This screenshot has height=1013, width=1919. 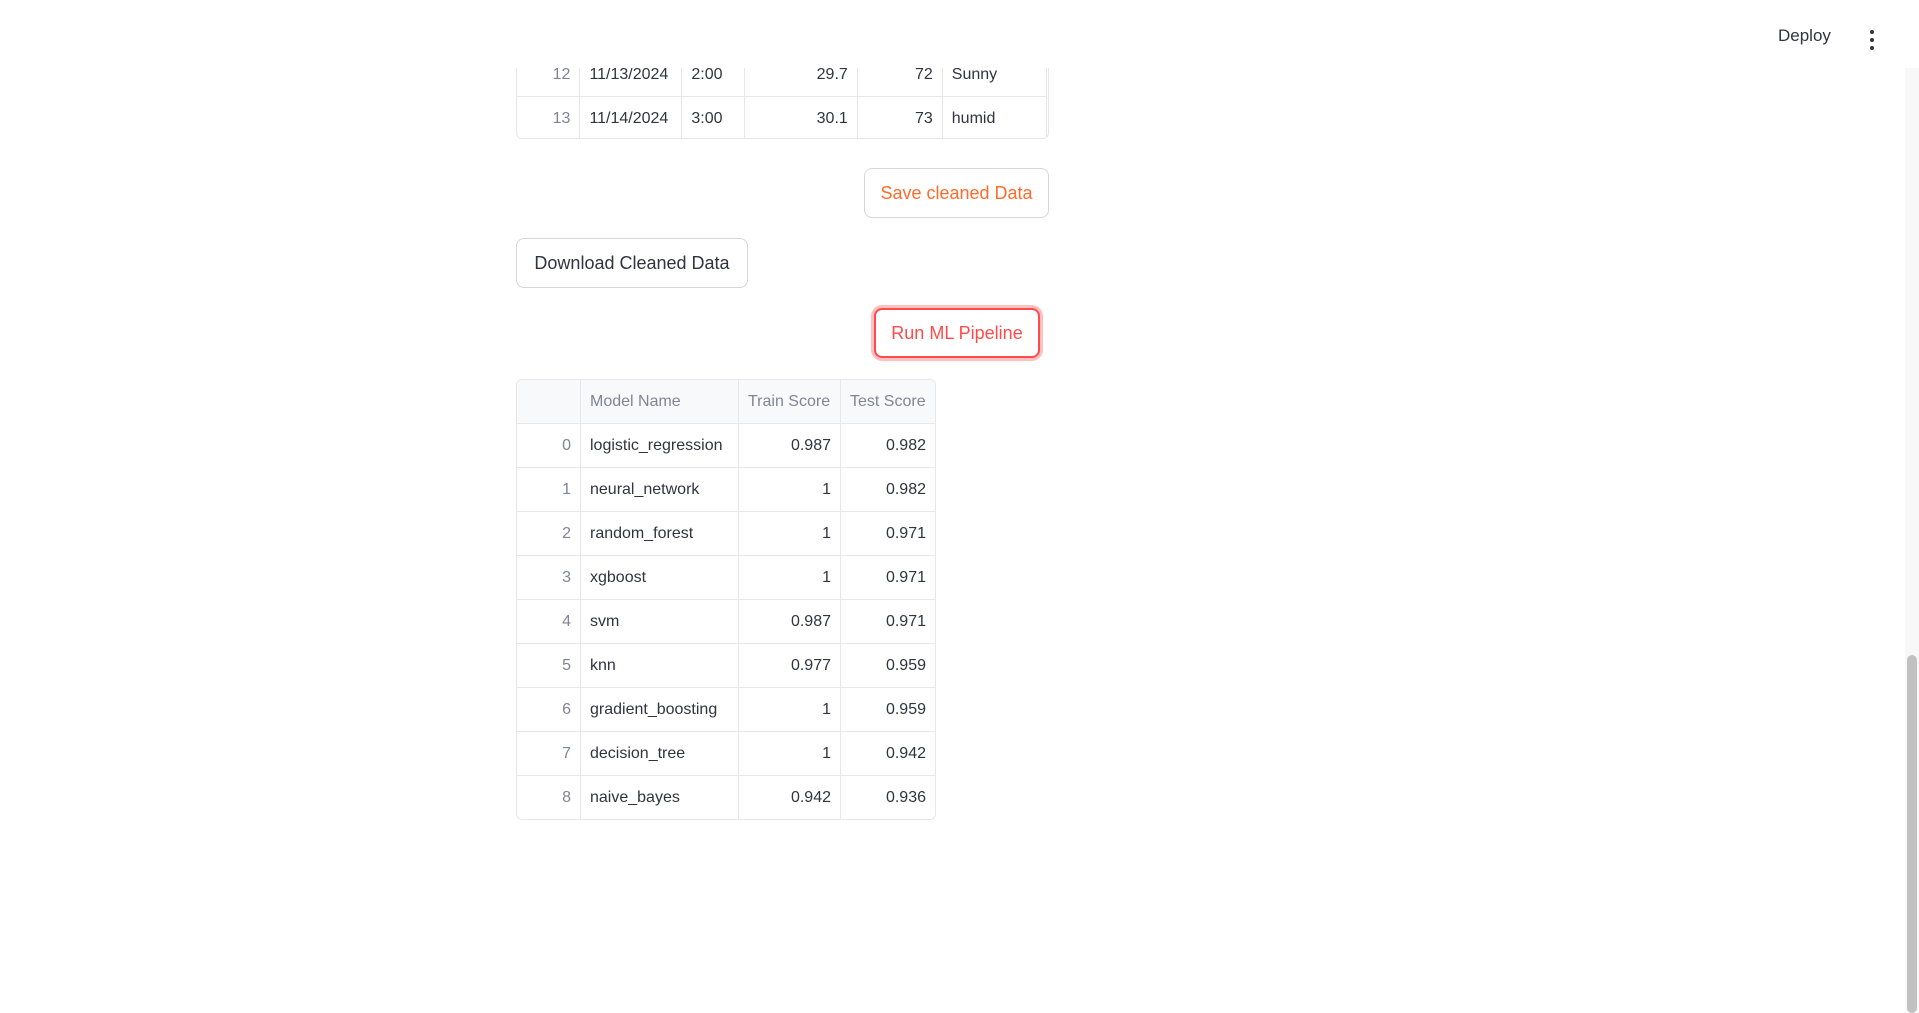 What do you see at coordinates (549, 117) in the screenshot?
I see `row-index: 13` at bounding box center [549, 117].